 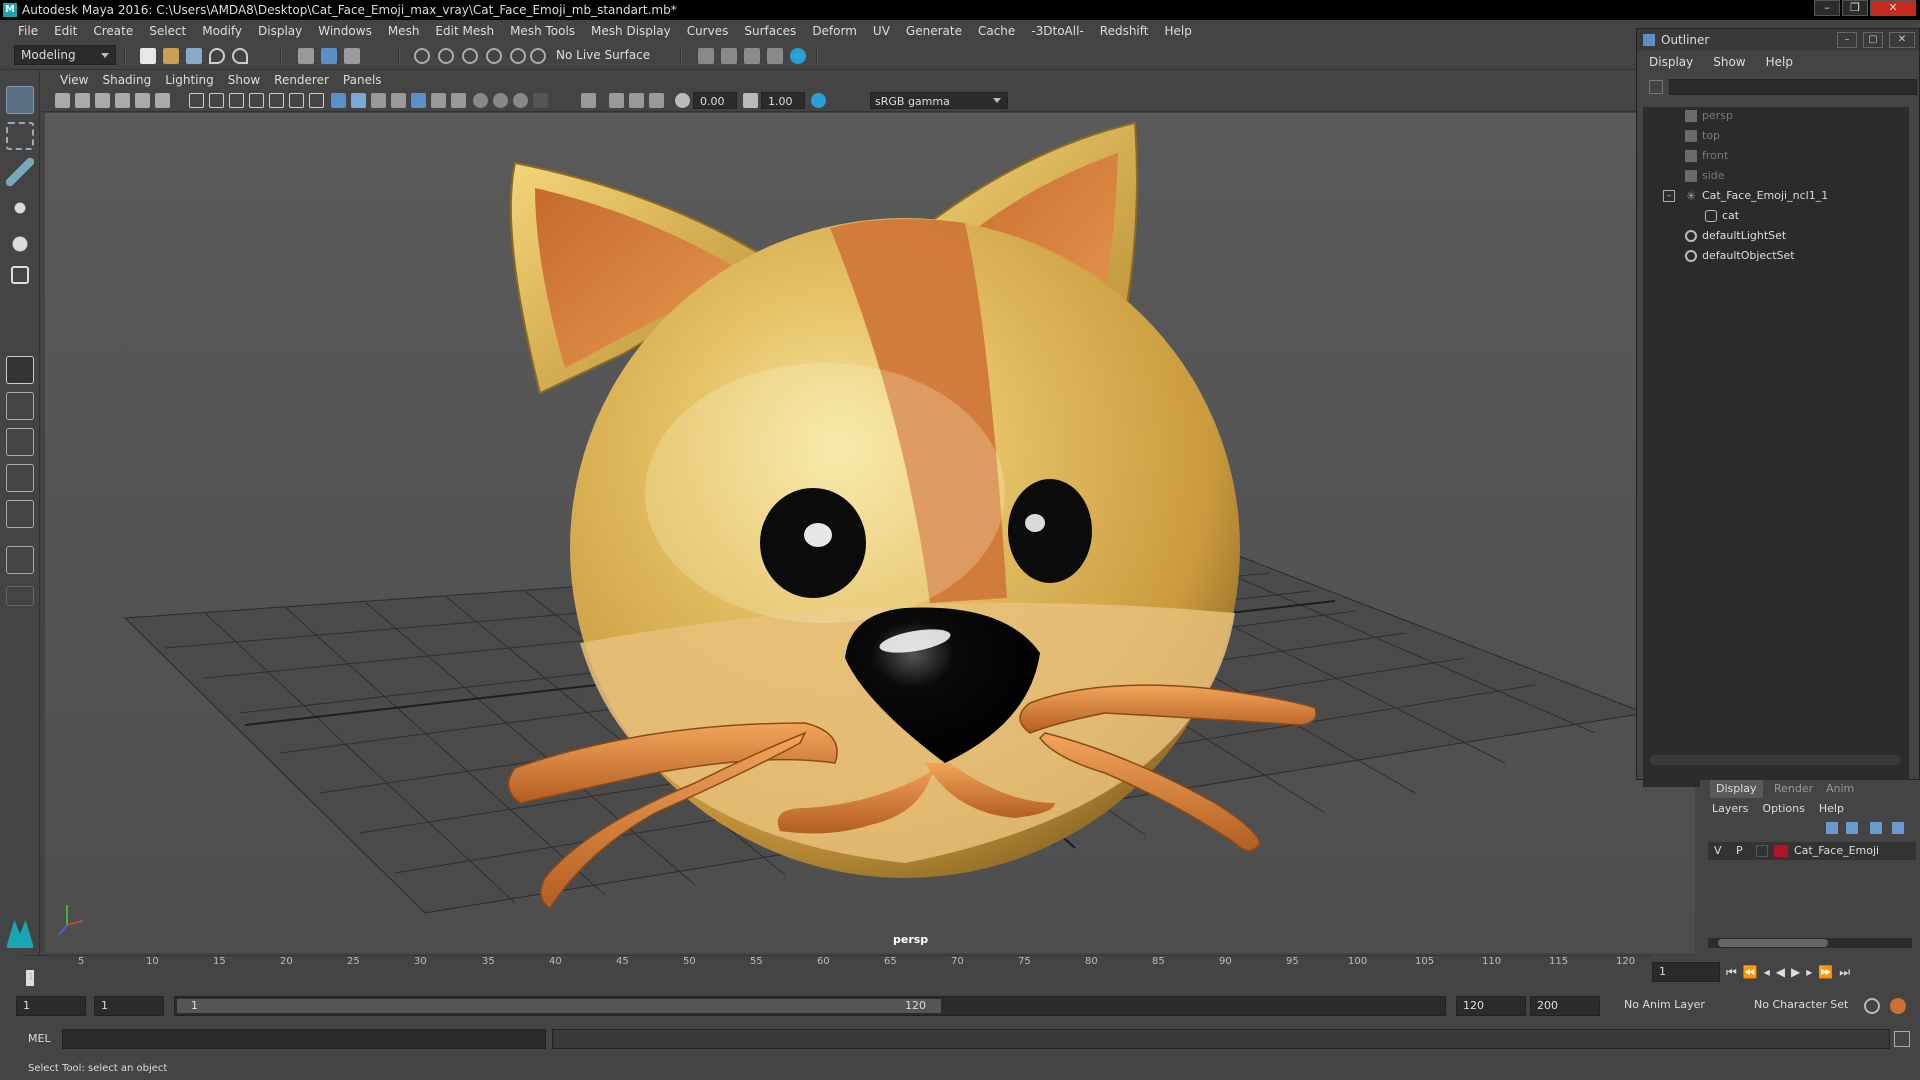 What do you see at coordinates (20, 100) in the screenshot?
I see `select-tool-icon` at bounding box center [20, 100].